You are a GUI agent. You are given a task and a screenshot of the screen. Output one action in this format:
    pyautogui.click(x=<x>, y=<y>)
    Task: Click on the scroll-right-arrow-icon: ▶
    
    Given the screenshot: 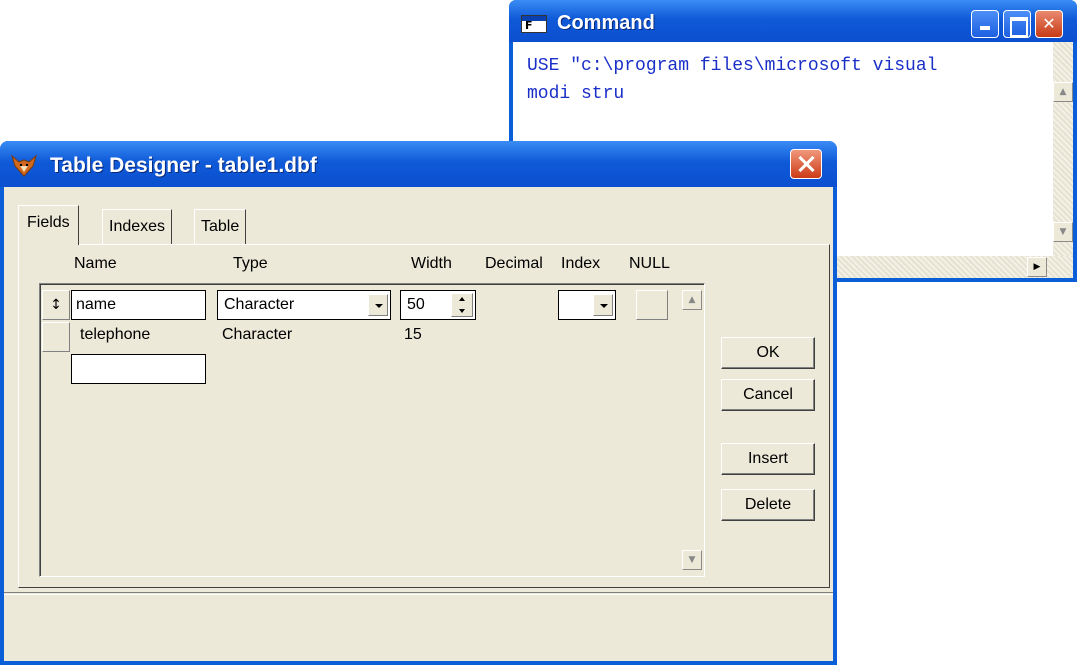 What is the action you would take?
    pyautogui.click(x=1037, y=267)
    